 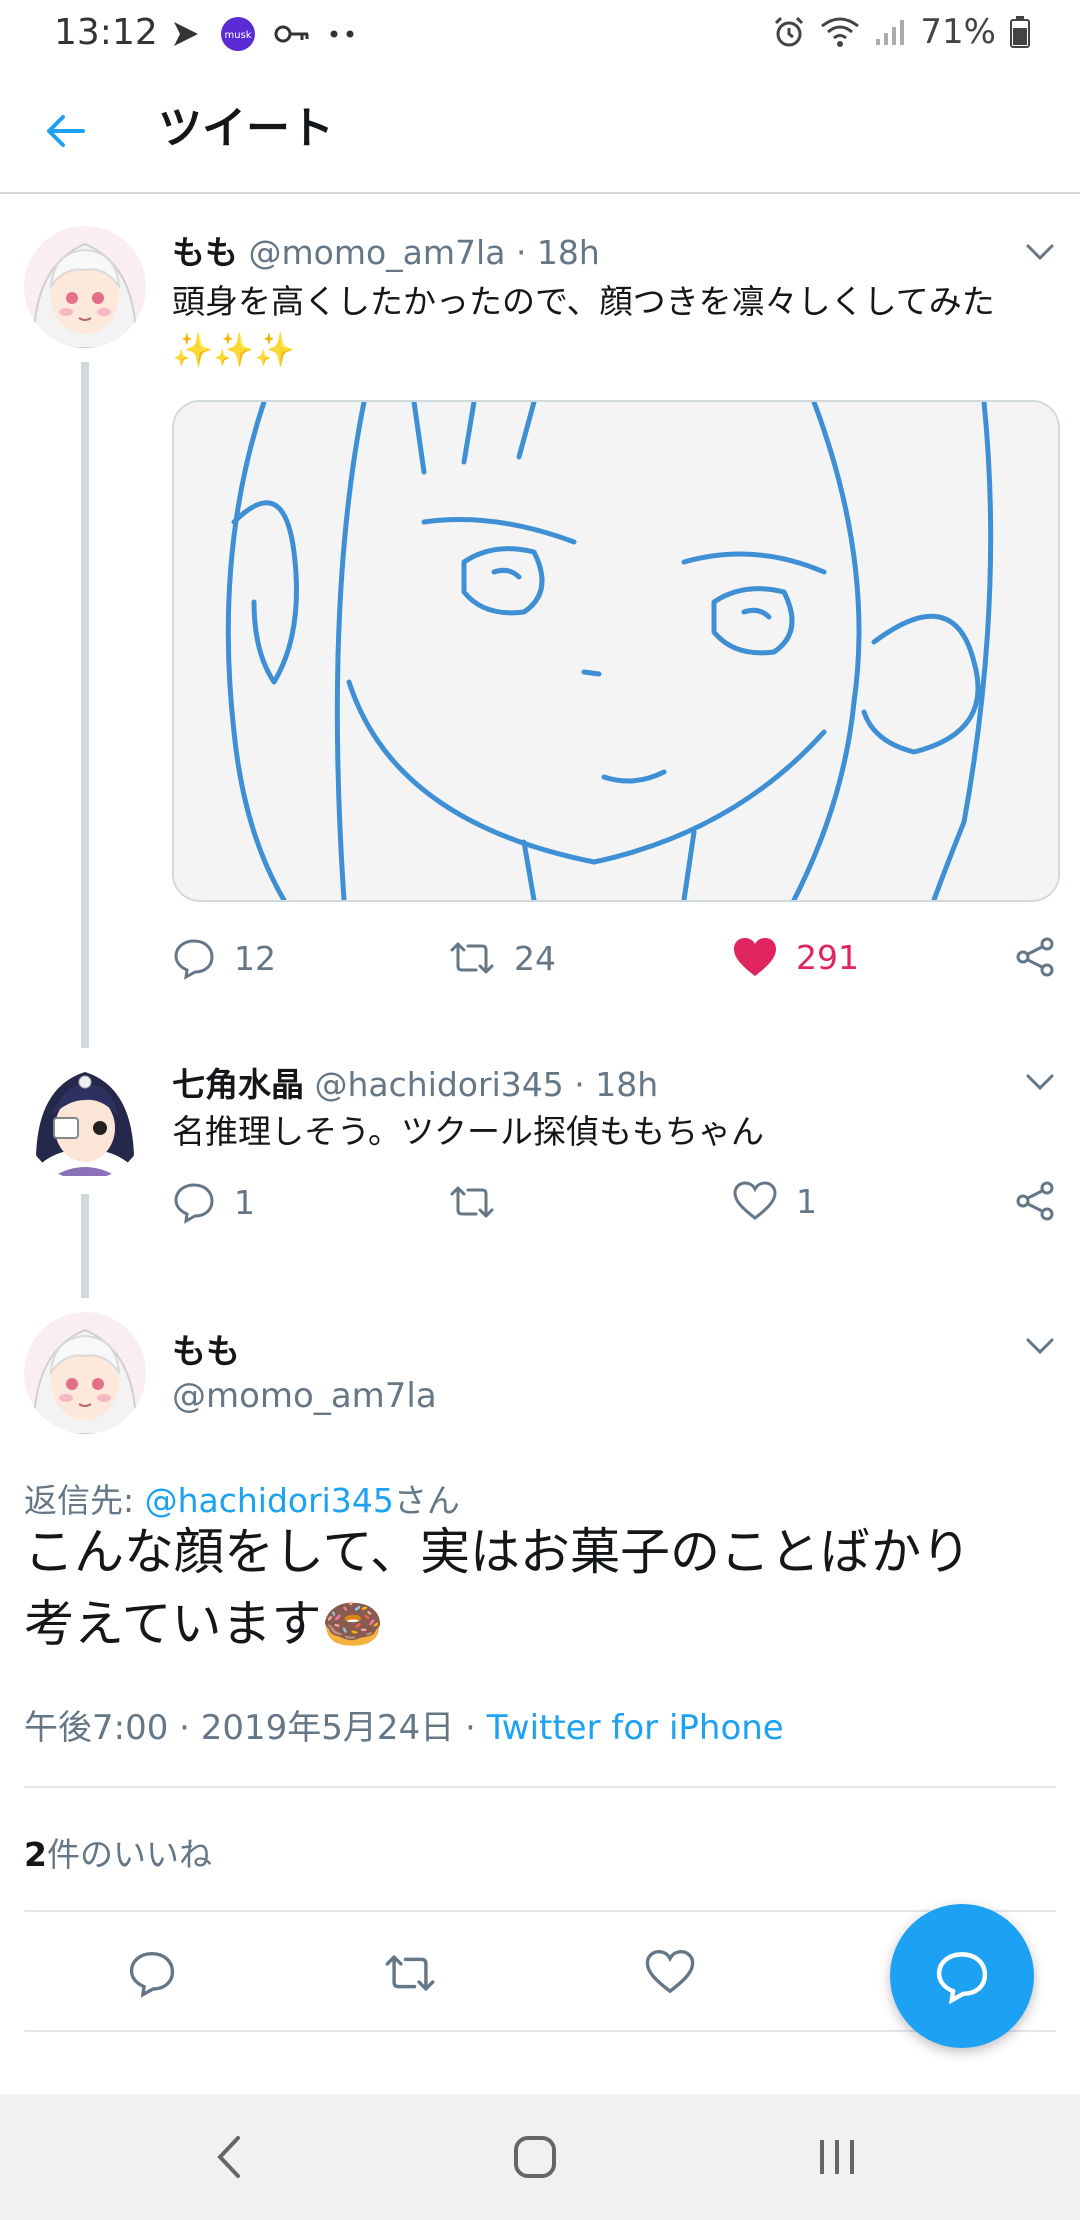 I want to click on svg-text: musk, so click(x=237, y=35).